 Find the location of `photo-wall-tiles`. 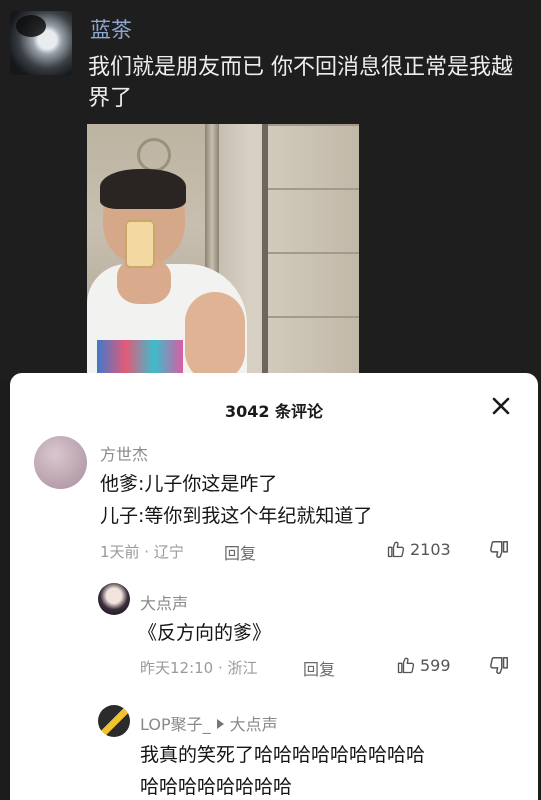

photo-wall-tiles is located at coordinates (313, 252).